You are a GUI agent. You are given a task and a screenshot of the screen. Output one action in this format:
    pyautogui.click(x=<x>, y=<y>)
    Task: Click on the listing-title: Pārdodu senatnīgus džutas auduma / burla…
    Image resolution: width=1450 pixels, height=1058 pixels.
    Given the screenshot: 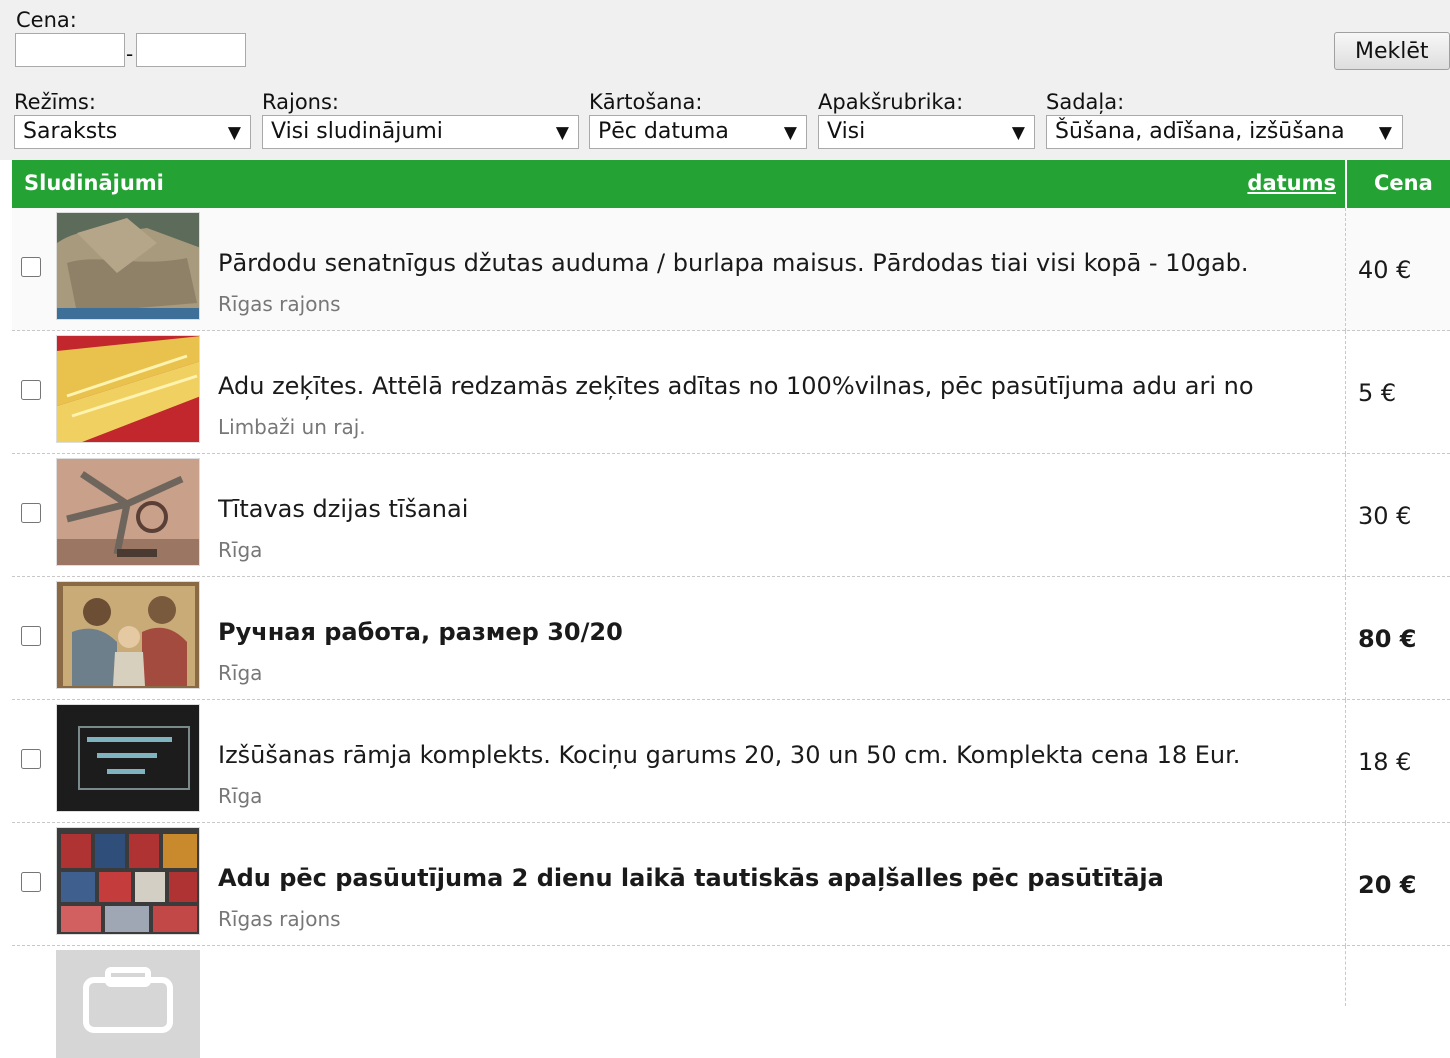 What is the action you would take?
    pyautogui.click(x=780, y=263)
    